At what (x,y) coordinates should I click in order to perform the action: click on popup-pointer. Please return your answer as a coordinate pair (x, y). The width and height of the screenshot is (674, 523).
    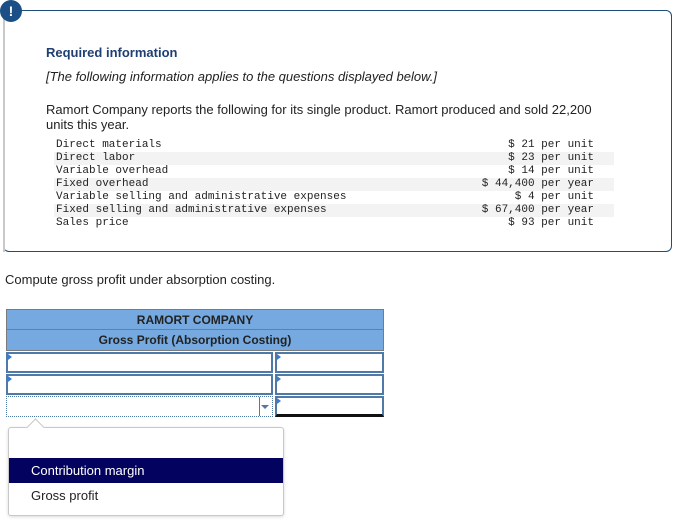
    Looking at the image, I should click on (35, 427).